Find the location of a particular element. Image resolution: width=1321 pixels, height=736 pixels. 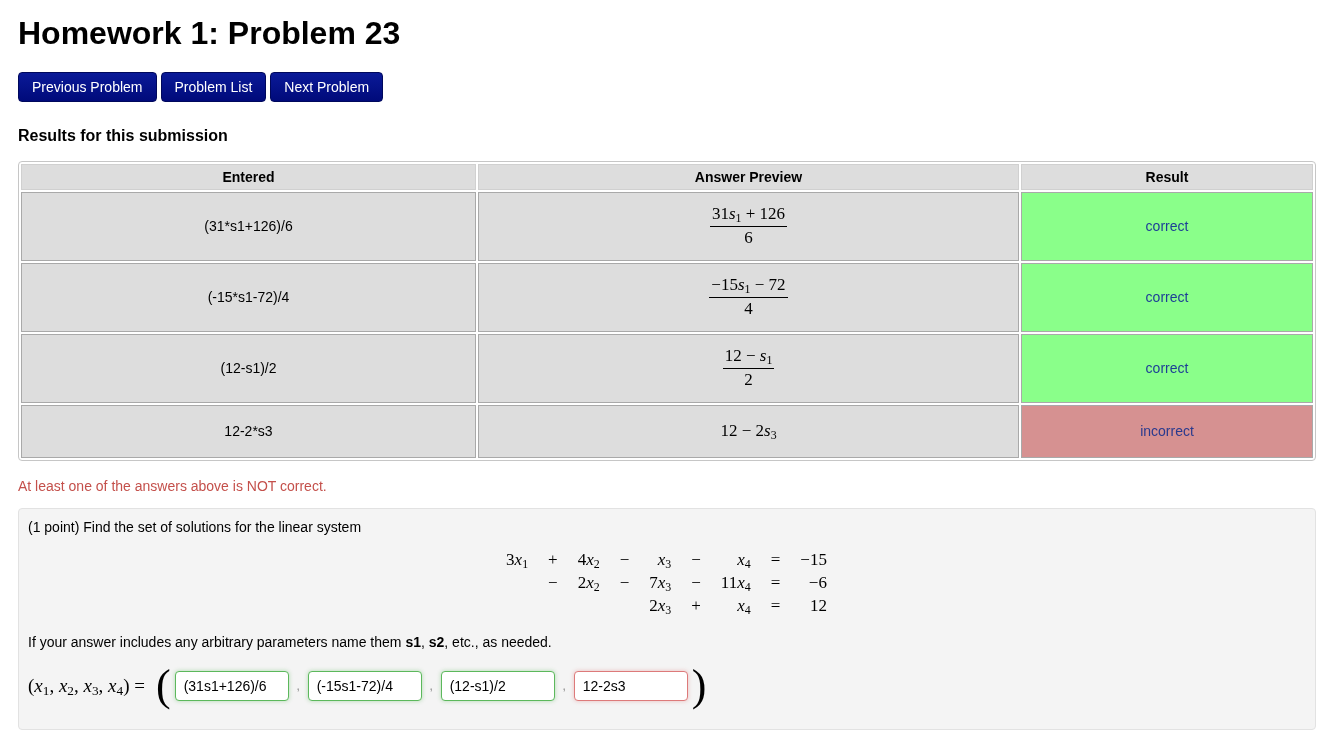

section-title: Results for this submission is located at coordinates (123, 136).